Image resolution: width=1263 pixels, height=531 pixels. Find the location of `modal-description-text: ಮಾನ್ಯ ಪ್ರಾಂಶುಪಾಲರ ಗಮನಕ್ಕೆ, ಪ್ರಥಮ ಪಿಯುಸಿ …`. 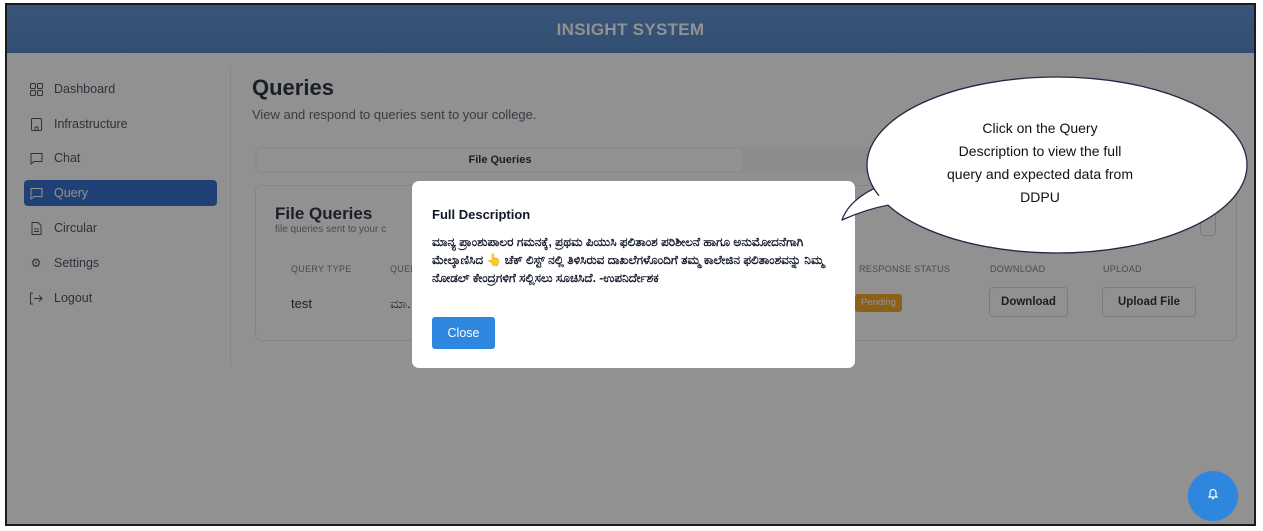

modal-description-text: ಮಾನ್ಯ ಪ್ರಾಂಶುಪಾಲರ ಗಮನಕ್ಕೆ, ಪ್ರಥಮ ಪಿಯುಸಿ … is located at coordinates (628, 260).